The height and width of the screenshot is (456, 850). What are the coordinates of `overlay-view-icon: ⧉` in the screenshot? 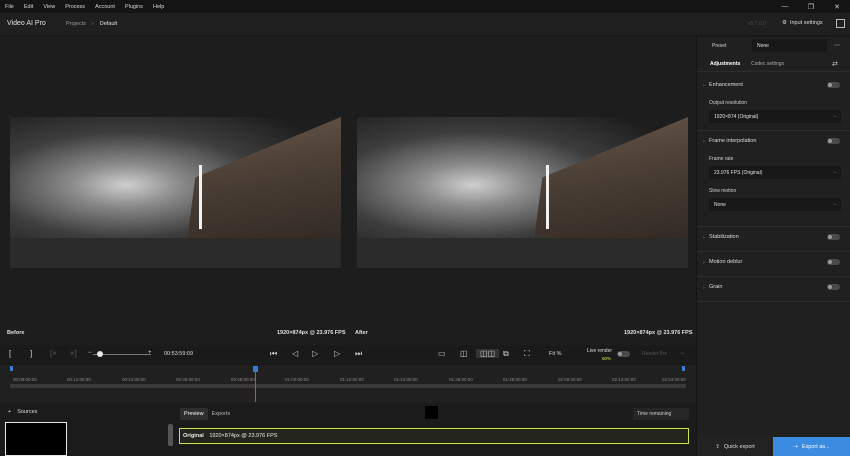 It's located at (506, 354).